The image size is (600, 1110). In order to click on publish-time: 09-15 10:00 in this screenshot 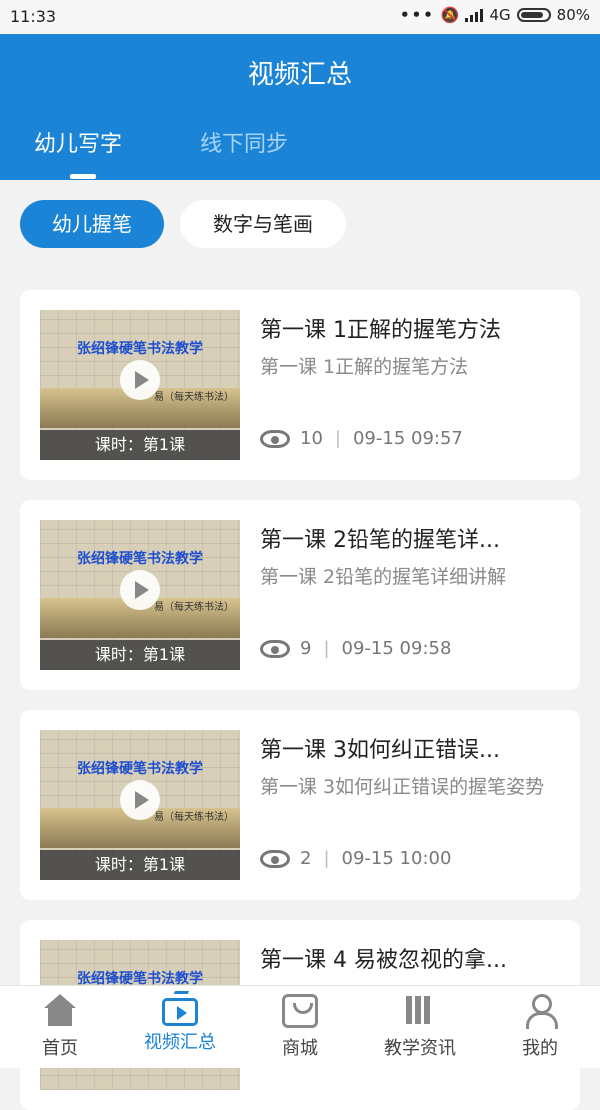, I will do `click(396, 858)`.